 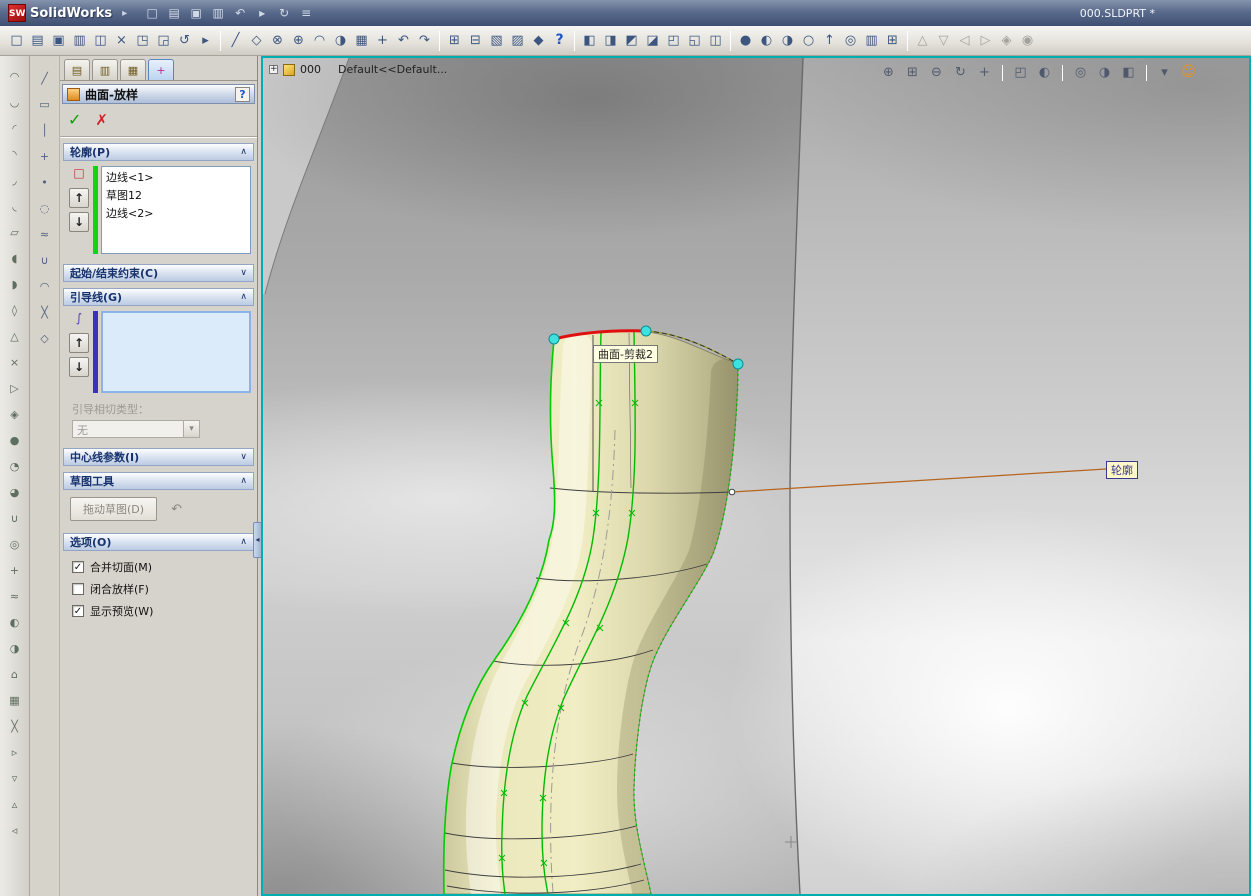 What do you see at coordinates (15, 597) in the screenshot?
I see `flex-icon: ≈` at bounding box center [15, 597].